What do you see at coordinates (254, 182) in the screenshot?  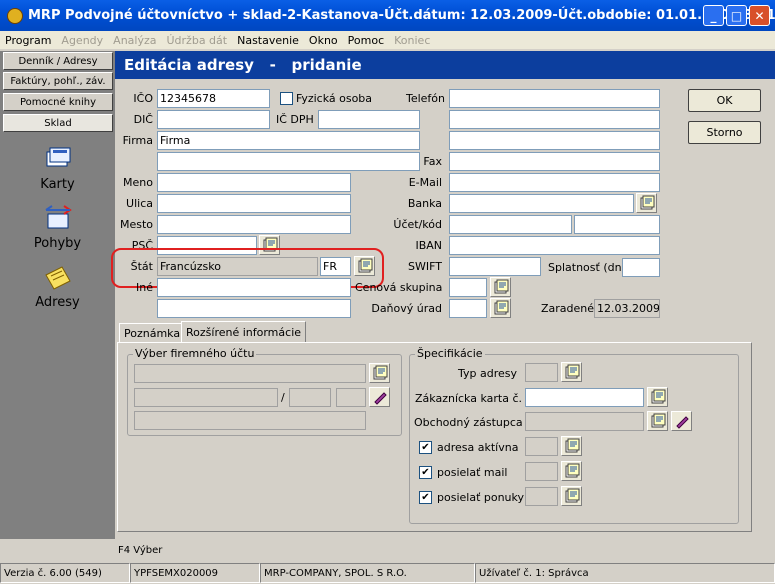 I see `meno-field` at bounding box center [254, 182].